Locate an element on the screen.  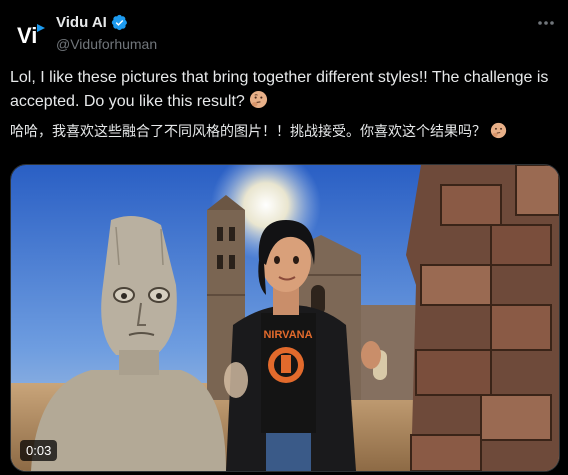
author-name-row: Vidu AI is located at coordinates (92, 22).